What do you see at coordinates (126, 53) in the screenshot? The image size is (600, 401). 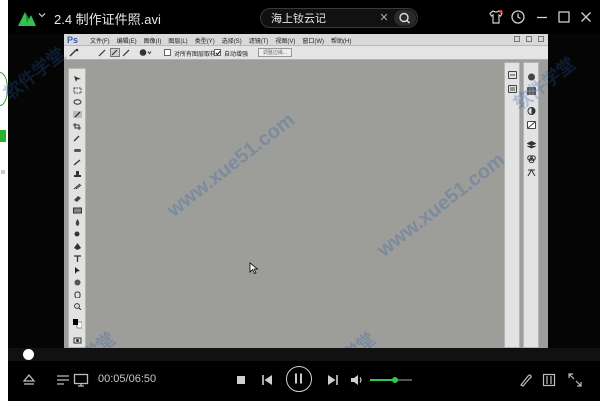 I see `ps-brush-subtract-icon` at bounding box center [126, 53].